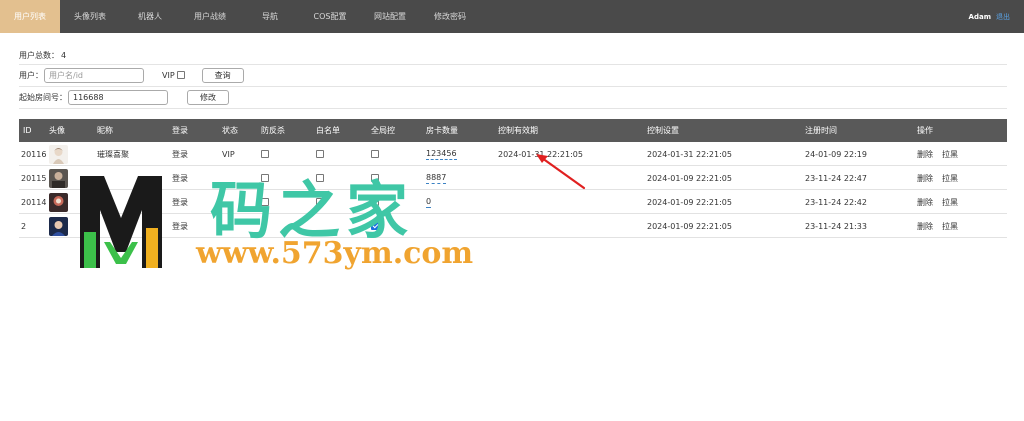 This screenshot has width=1024, height=421. Describe the element at coordinates (328, 130) in the screenshot. I see `col-header-whitelist: 白名单` at that location.